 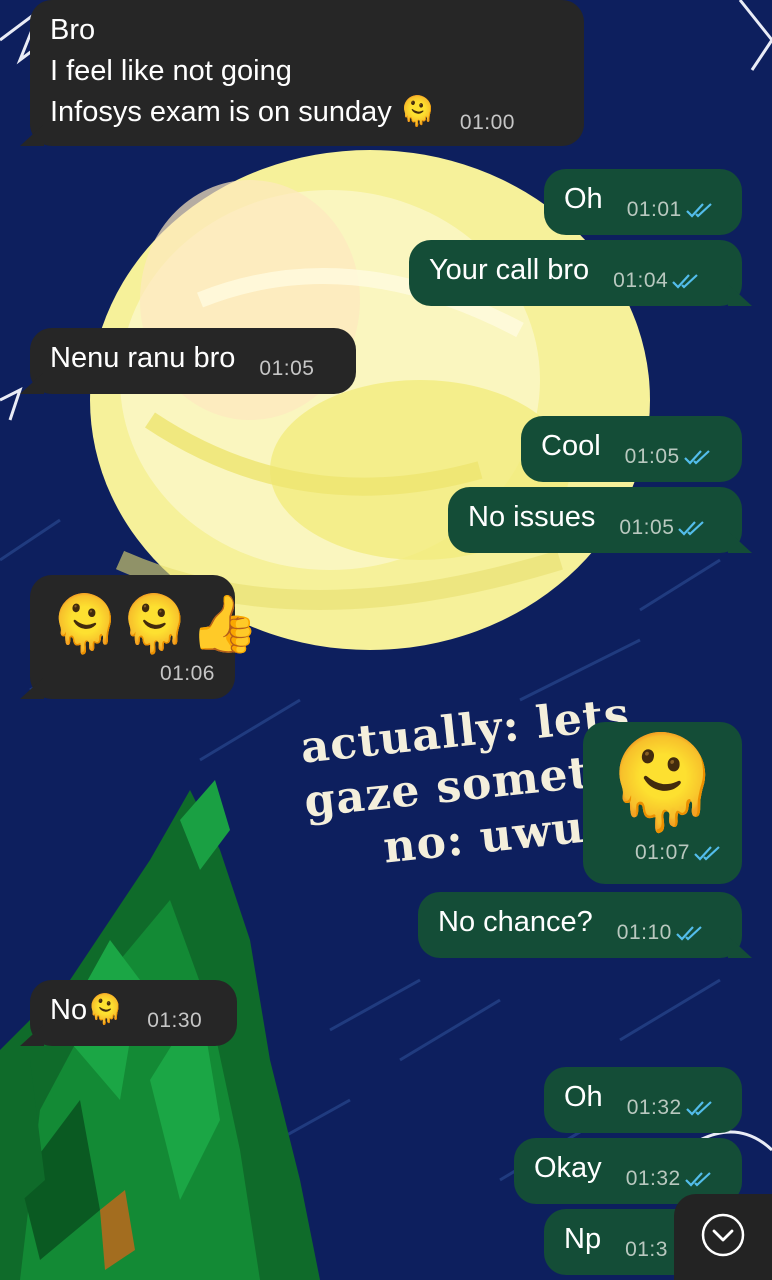 I want to click on incoming-message-bubble: Nenu ranu bro 01:05, so click(x=193, y=361).